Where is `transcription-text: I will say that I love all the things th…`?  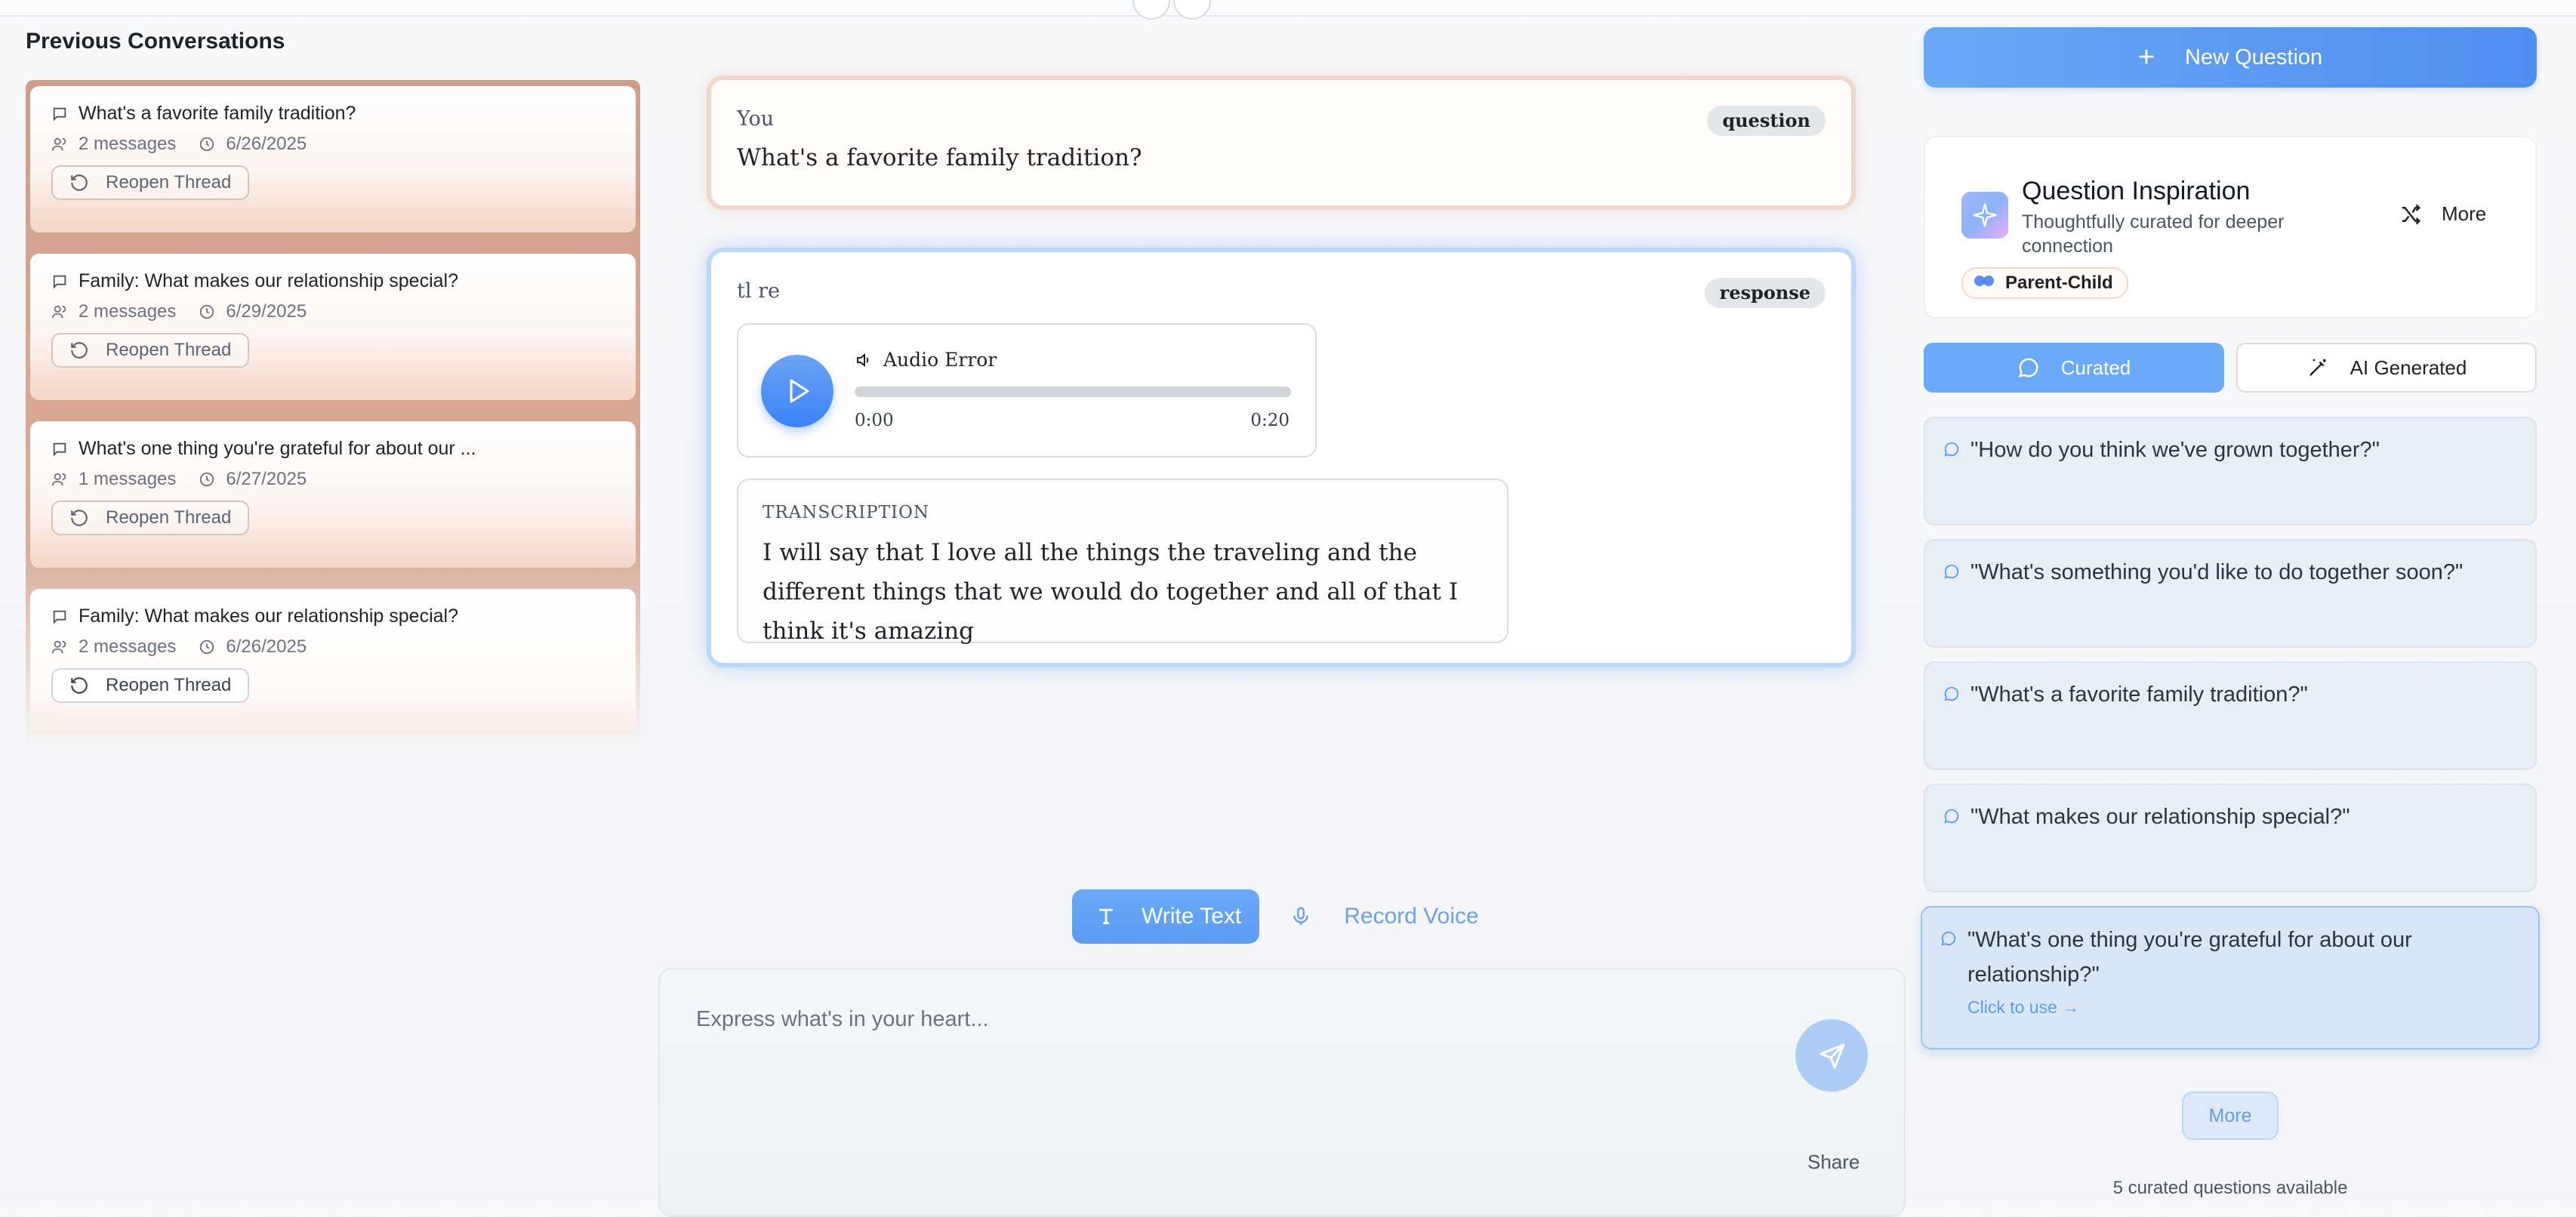
transcription-text: I will say that I love all the things th… is located at coordinates (1111, 592).